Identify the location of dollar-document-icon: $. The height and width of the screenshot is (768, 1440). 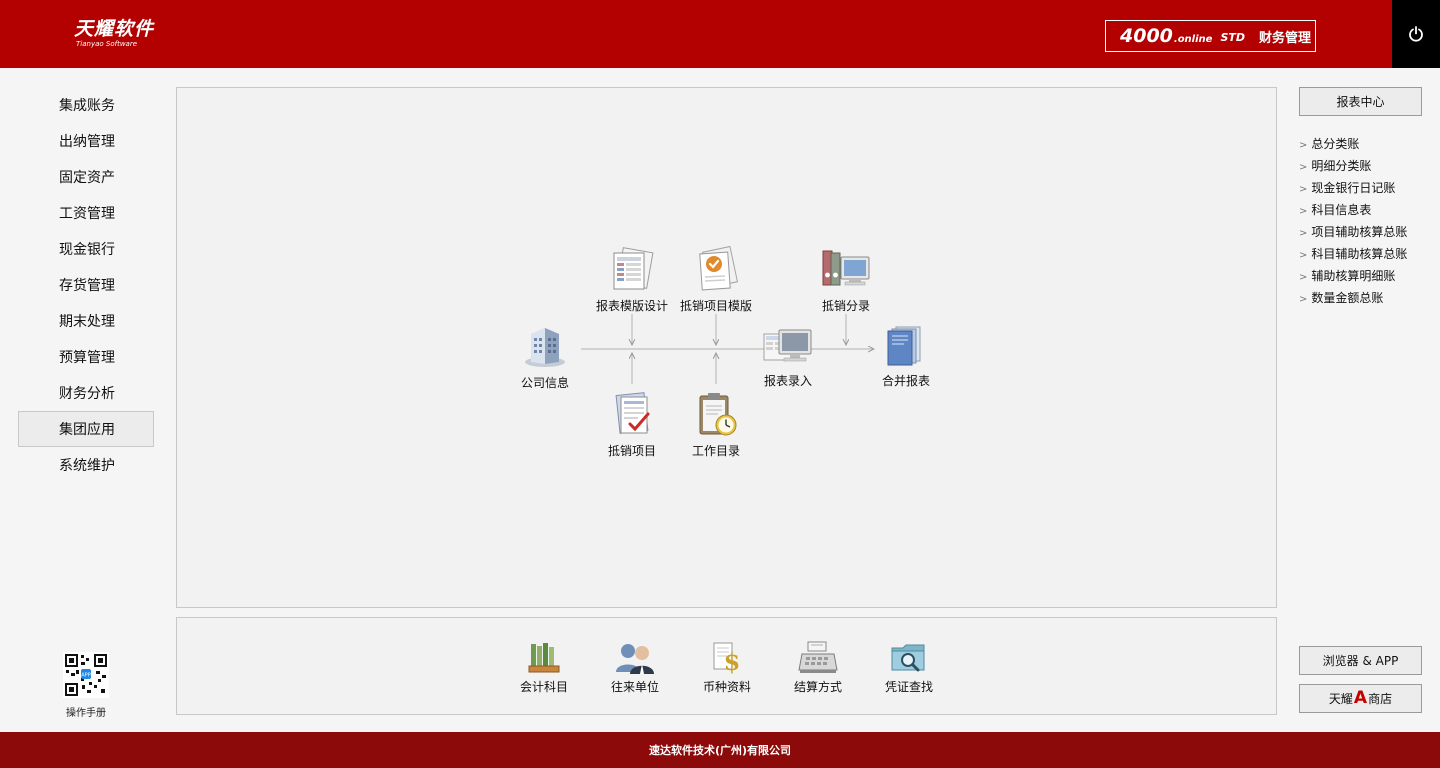
(727, 659).